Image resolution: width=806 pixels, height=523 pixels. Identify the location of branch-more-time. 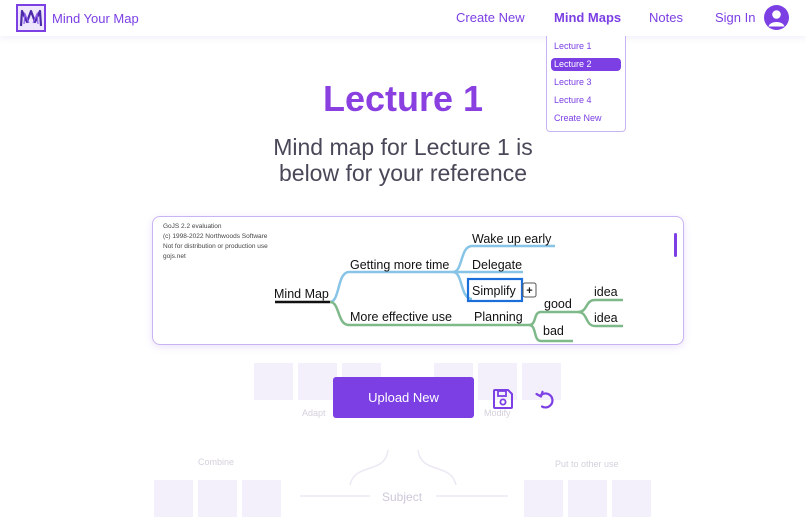
(339, 287).